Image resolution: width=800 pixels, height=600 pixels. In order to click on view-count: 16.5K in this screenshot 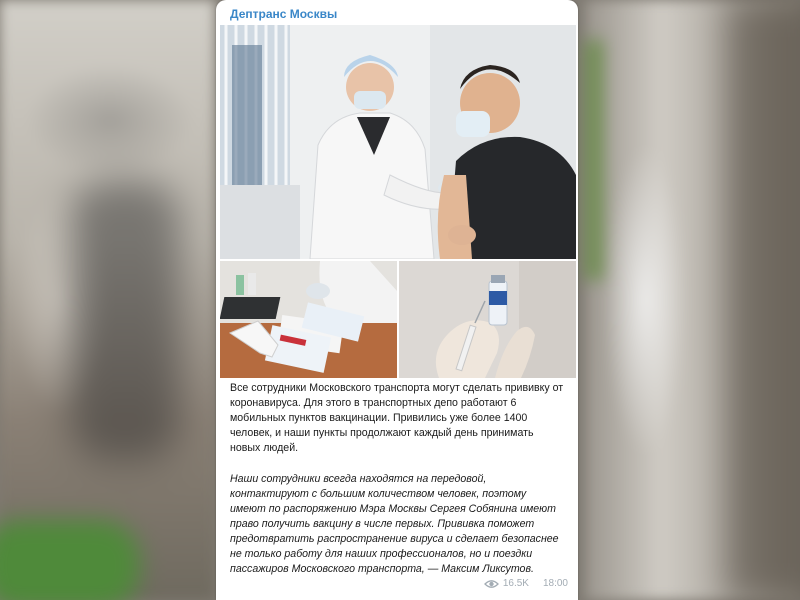, I will do `click(515, 583)`.